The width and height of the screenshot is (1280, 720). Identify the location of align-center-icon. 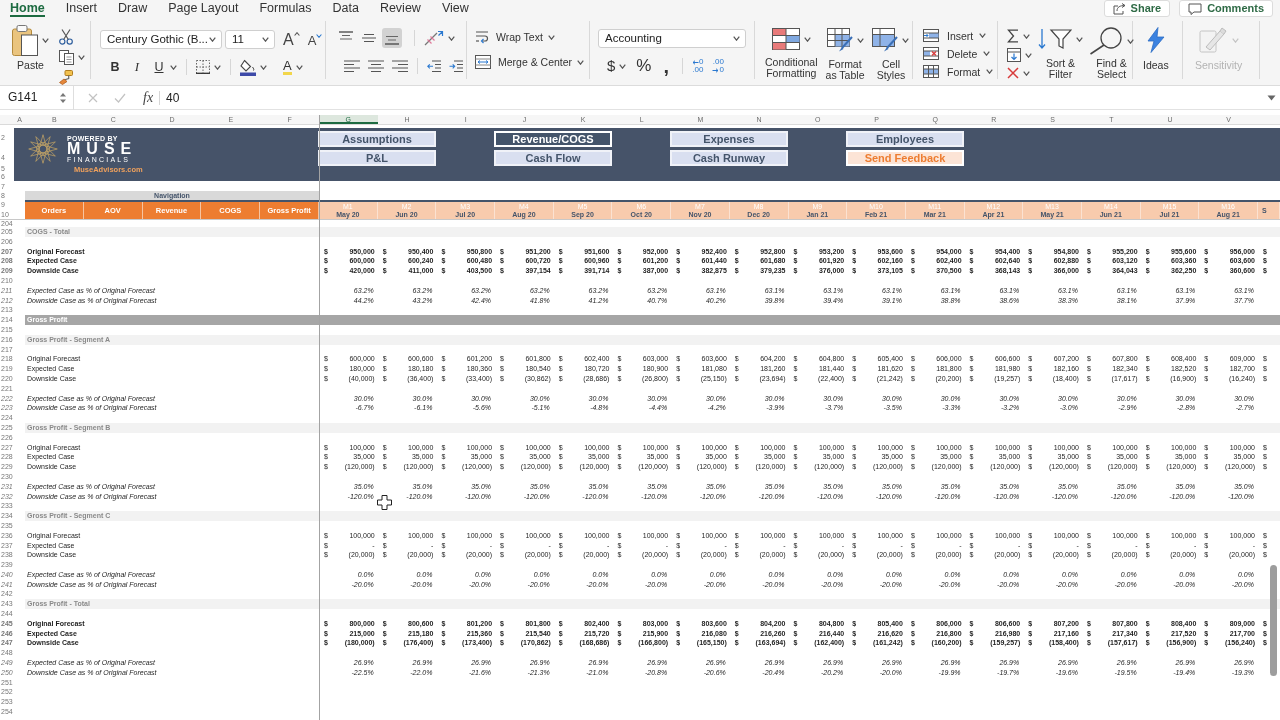
(376, 66).